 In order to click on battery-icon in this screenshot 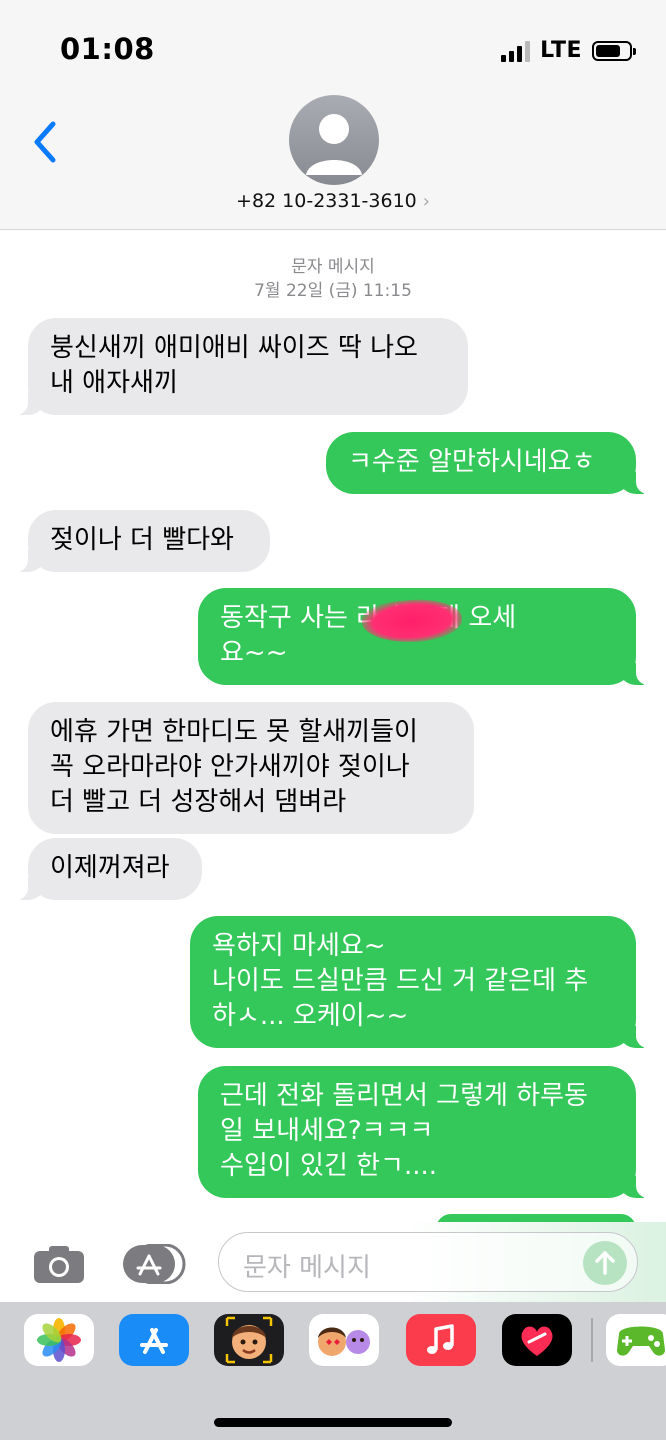, I will do `click(614, 50)`.